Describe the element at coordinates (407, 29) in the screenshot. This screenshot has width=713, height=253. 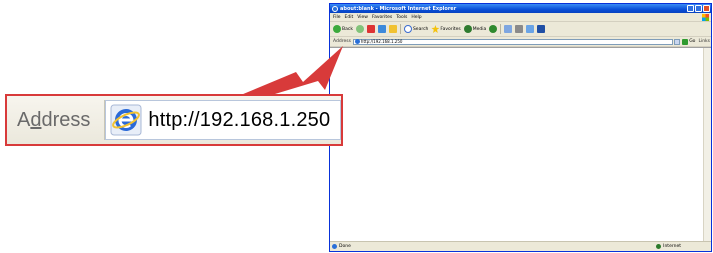
I see `search-icon` at that location.